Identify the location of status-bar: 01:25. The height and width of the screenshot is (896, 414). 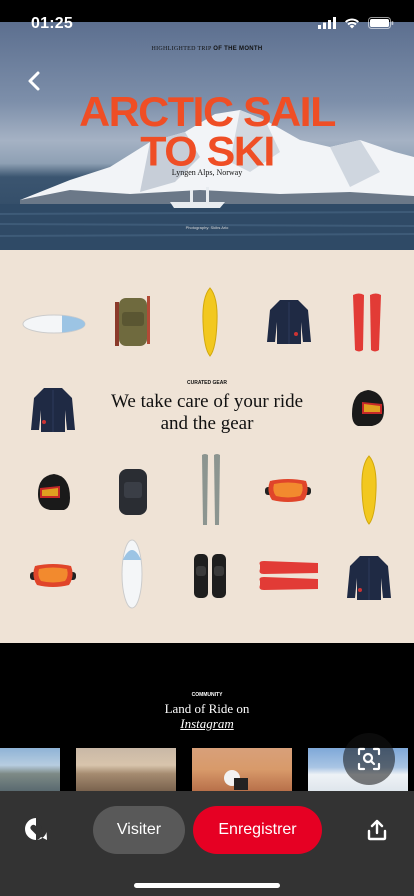
(207, 22).